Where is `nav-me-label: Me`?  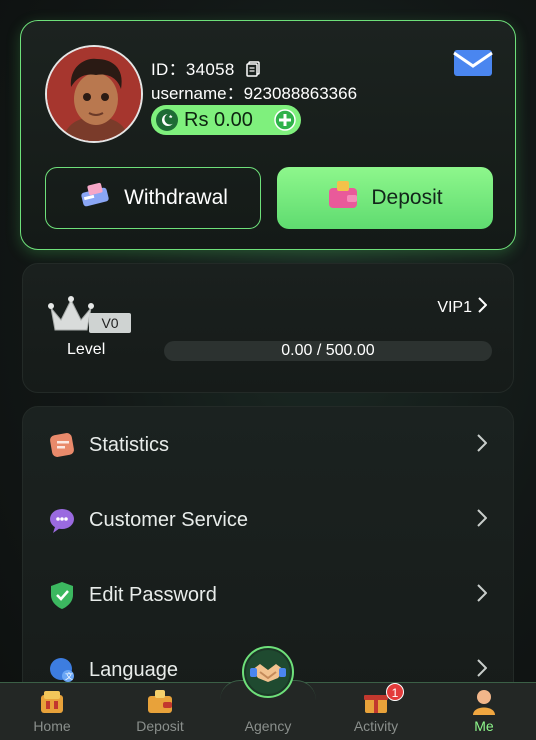 nav-me-label: Me is located at coordinates (484, 726).